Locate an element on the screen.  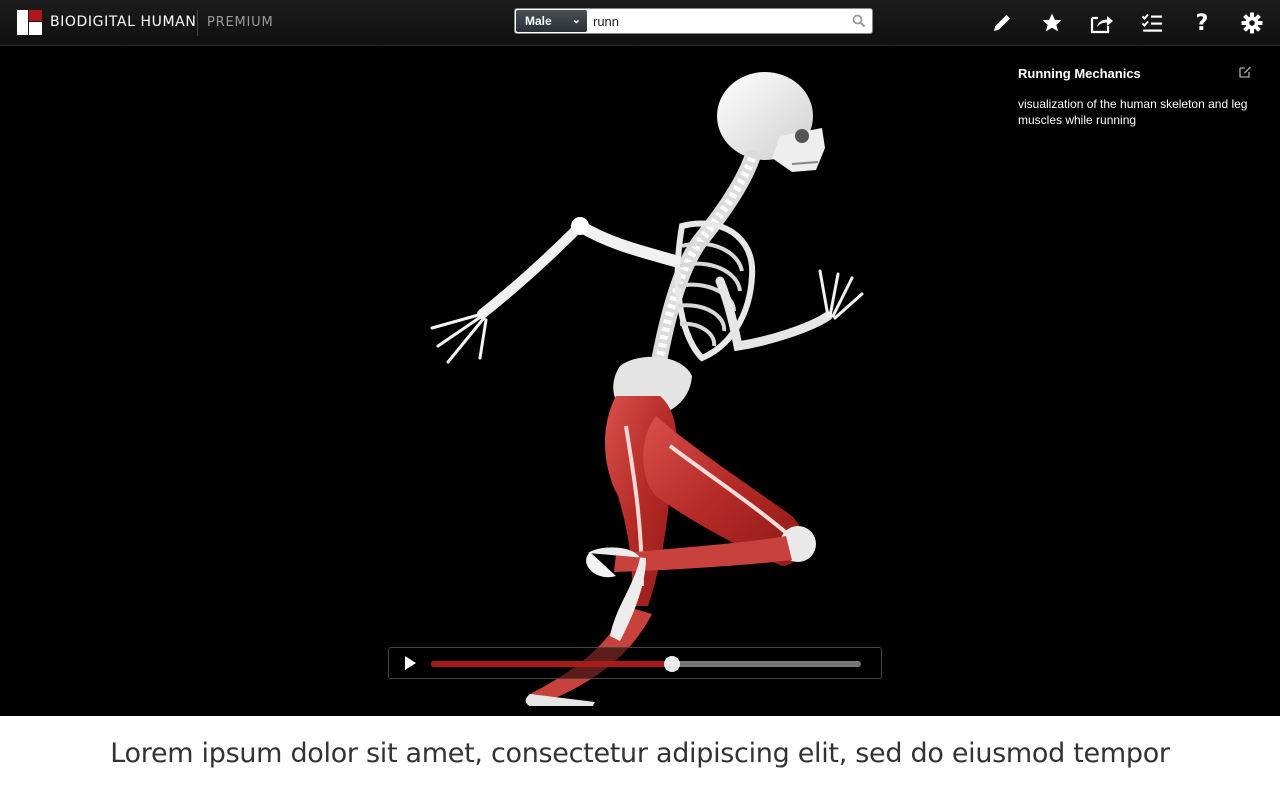
help-button: ? is located at coordinates (1202, 23).